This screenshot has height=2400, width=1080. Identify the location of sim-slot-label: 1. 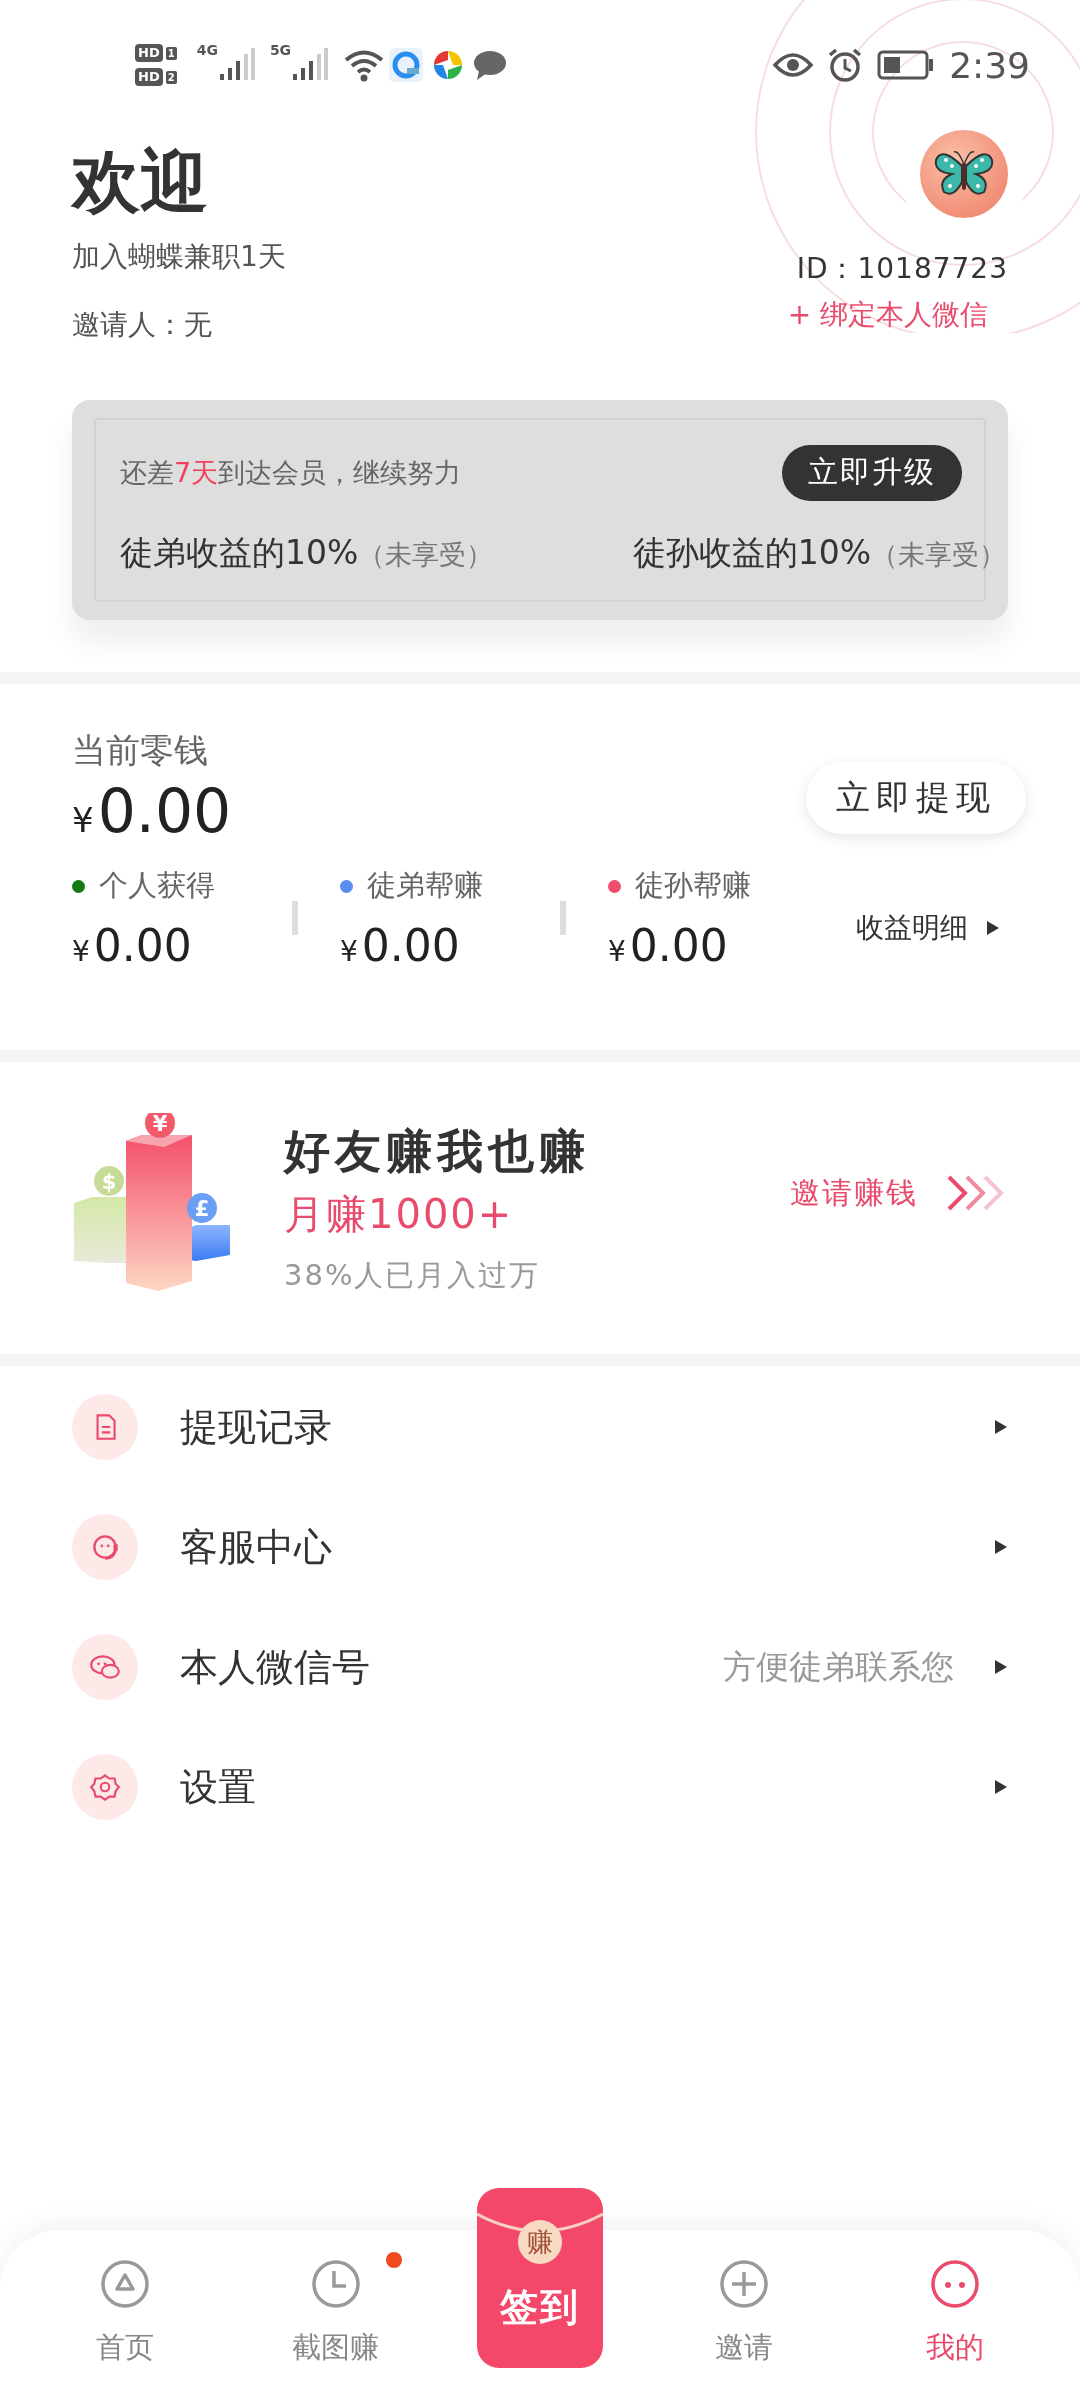
(171, 53).